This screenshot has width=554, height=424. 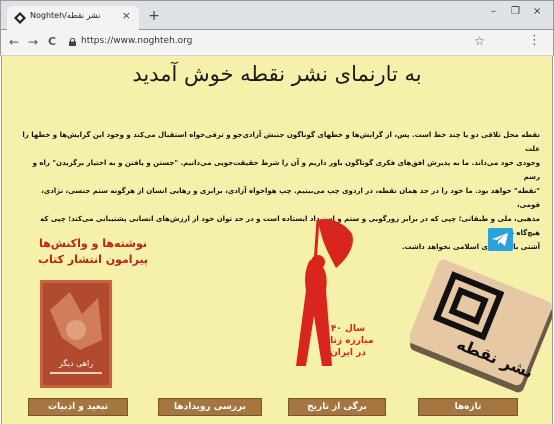 What do you see at coordinates (65, 15) in the screenshot?
I see `tab-title: Noghteh/نشر نقطه` at bounding box center [65, 15].